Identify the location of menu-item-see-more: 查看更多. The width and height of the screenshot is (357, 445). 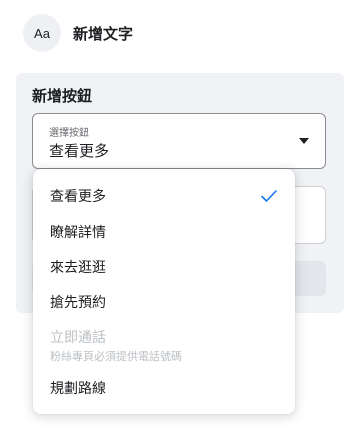
(164, 194).